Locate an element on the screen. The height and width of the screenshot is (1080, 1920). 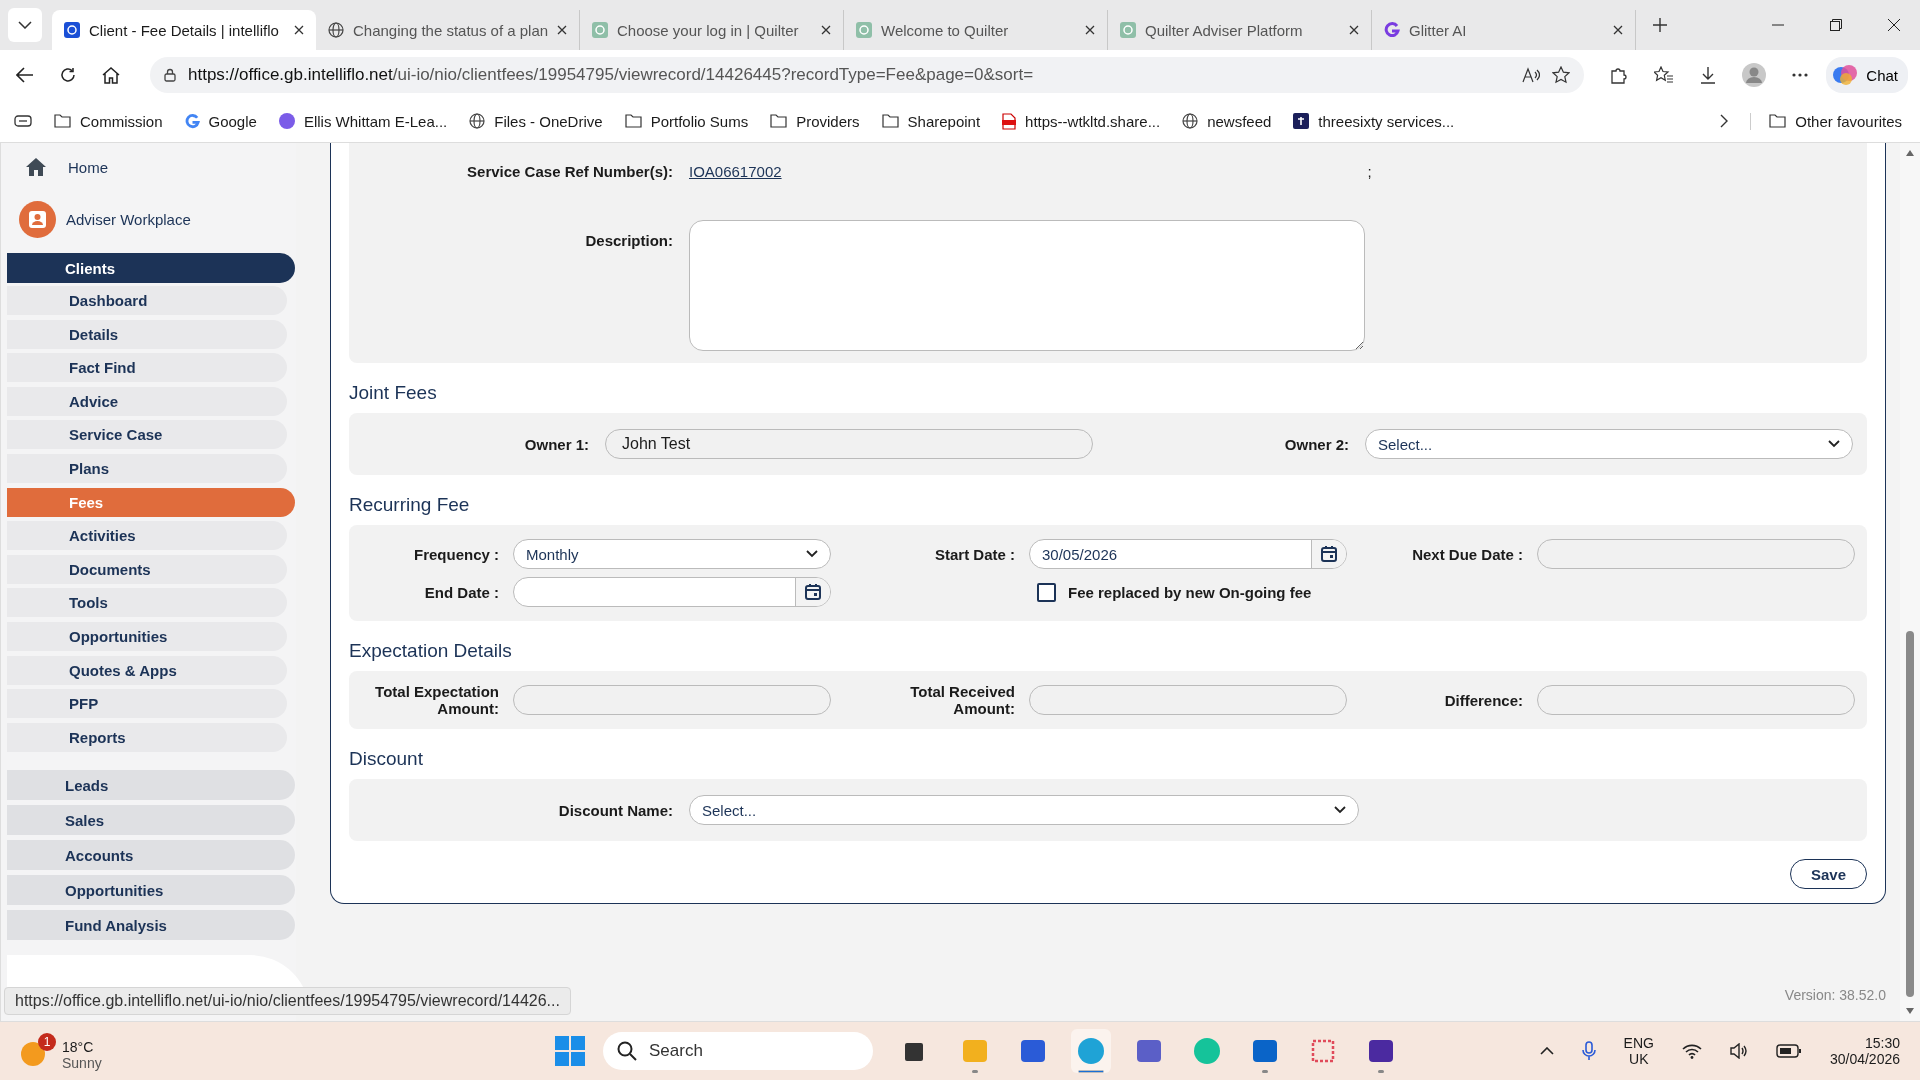
nav-group: Accounts is located at coordinates (151, 855).